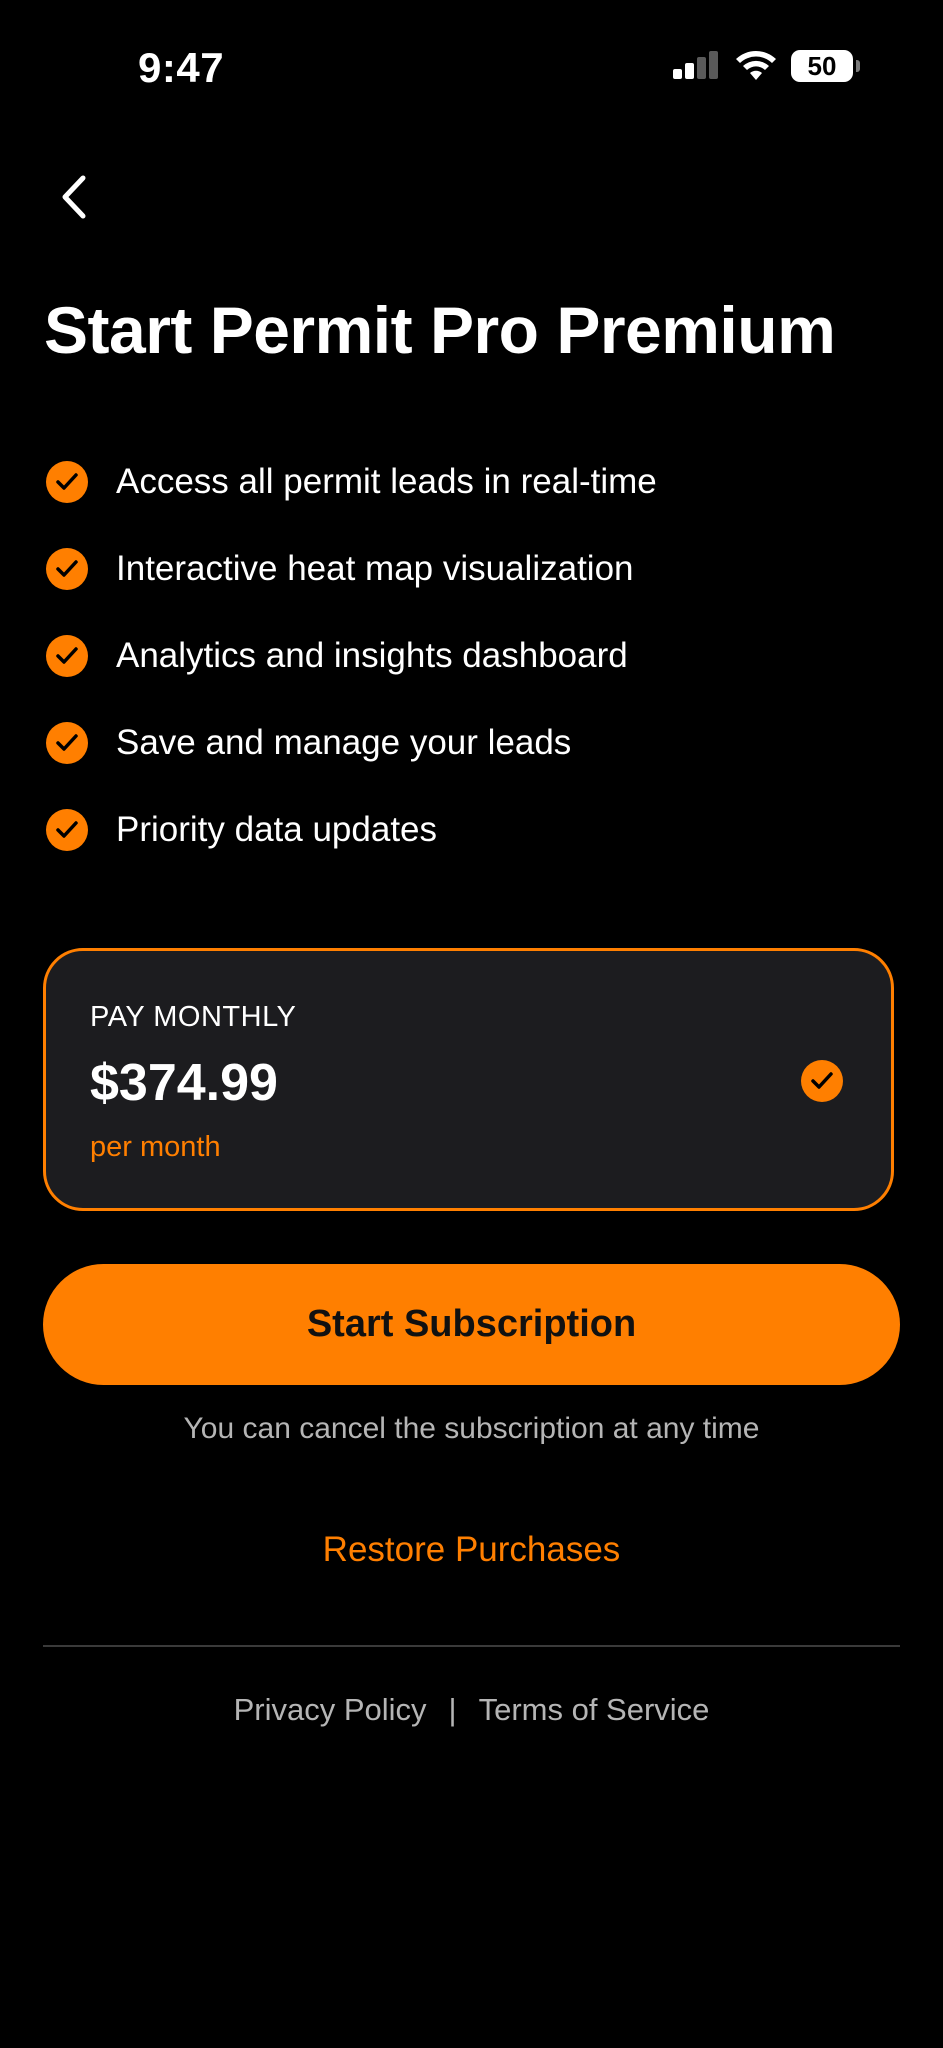  Describe the element at coordinates (471, 70) in the screenshot. I see `status-bar: 9:47 50` at that location.